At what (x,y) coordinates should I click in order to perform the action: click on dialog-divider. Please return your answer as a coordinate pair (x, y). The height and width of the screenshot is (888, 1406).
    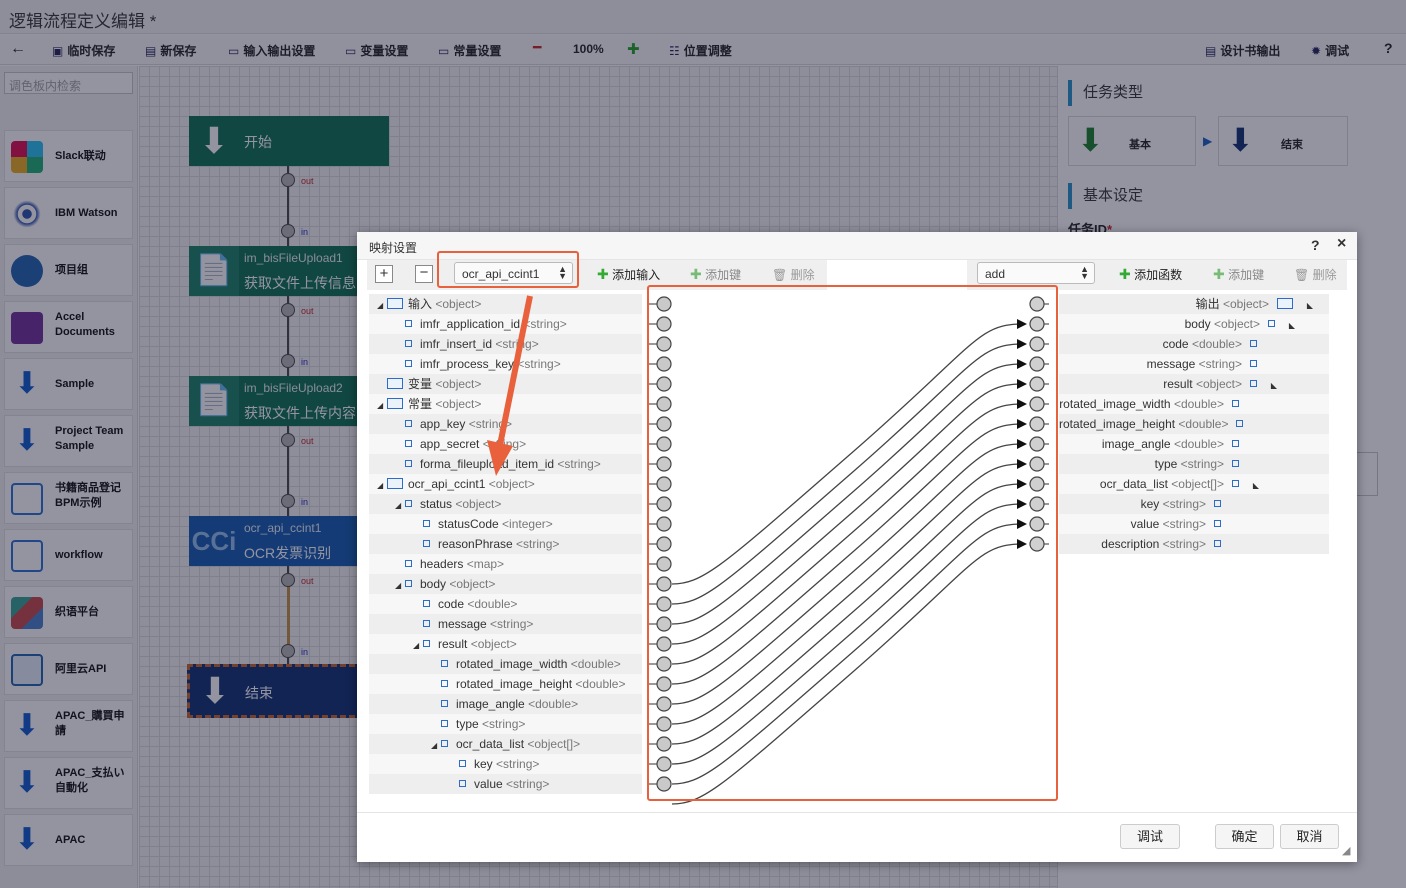
    Looking at the image, I should click on (857, 812).